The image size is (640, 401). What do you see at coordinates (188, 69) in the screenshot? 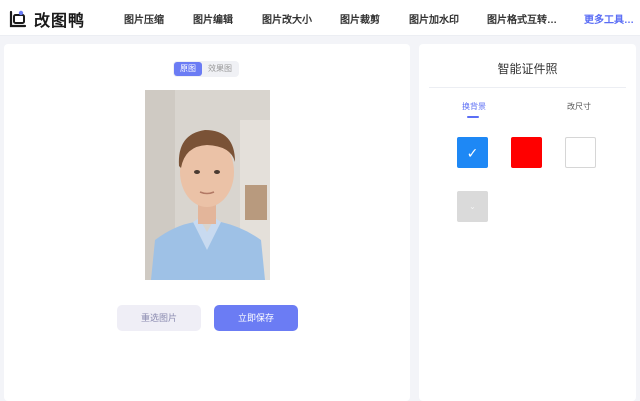
I see `toggle-original: 原图` at bounding box center [188, 69].